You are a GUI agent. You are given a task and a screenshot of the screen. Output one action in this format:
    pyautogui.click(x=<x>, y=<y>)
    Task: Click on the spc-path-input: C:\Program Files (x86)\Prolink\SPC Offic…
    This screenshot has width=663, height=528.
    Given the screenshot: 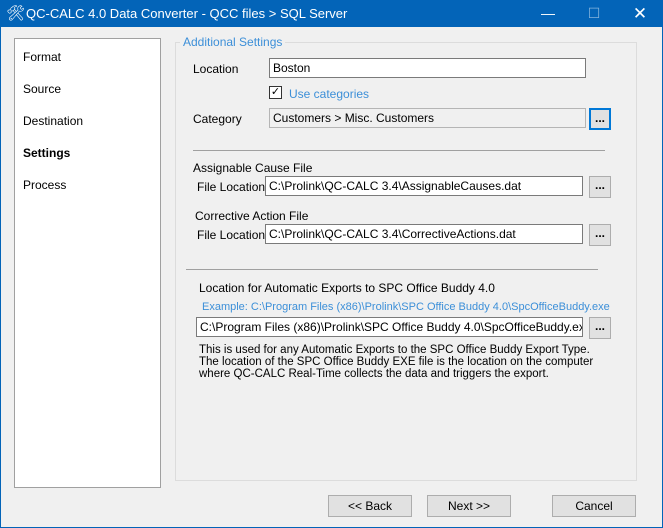 What is the action you would take?
    pyautogui.click(x=389, y=327)
    